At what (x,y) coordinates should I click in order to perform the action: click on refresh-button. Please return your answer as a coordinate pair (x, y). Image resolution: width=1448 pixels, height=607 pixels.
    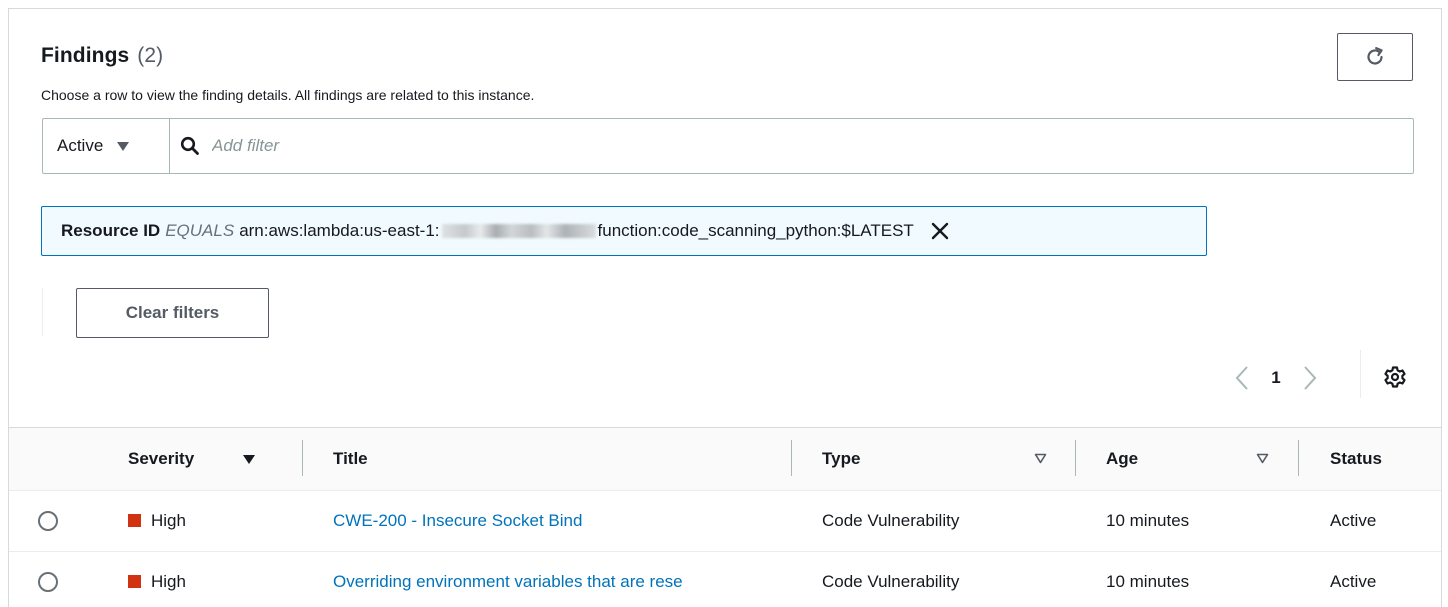
    Looking at the image, I should click on (1375, 57).